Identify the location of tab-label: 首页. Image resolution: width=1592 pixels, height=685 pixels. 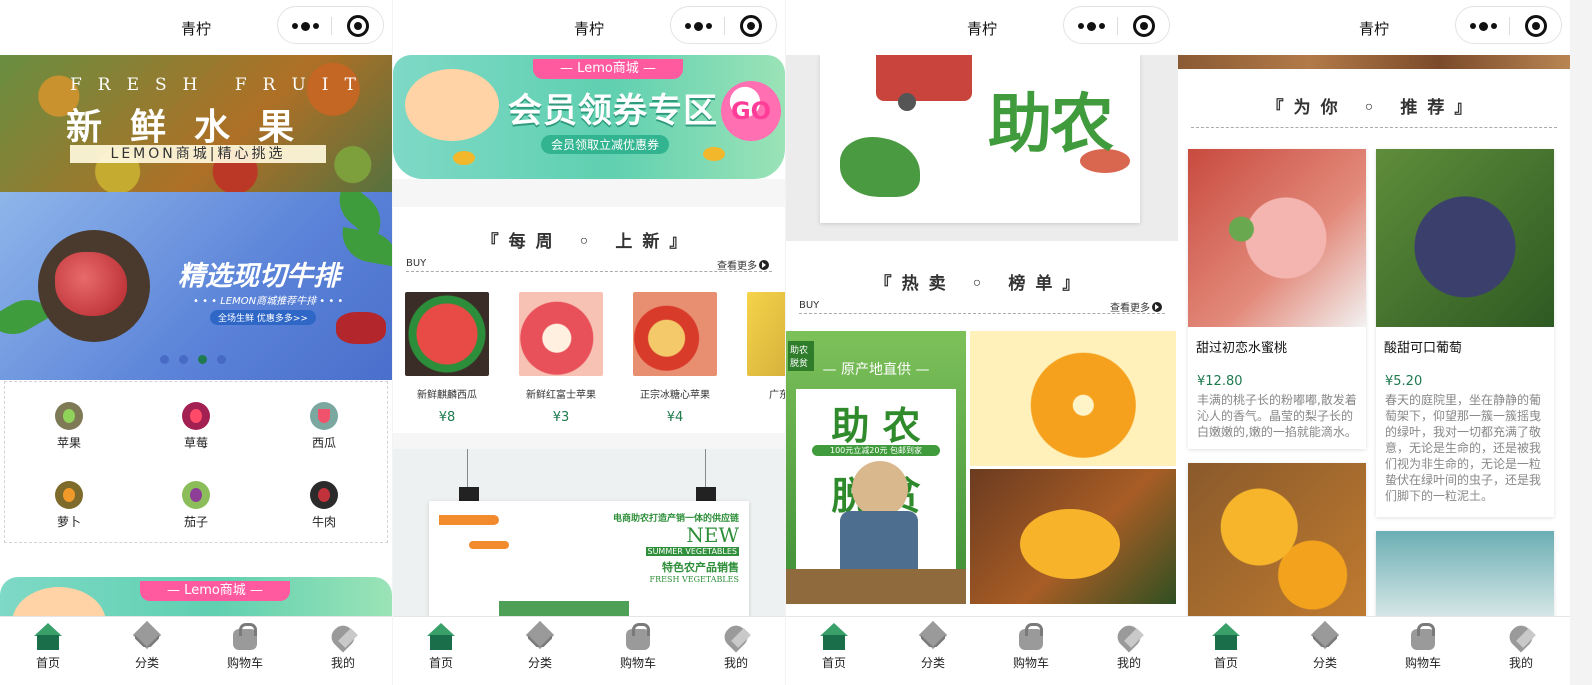
(833, 663).